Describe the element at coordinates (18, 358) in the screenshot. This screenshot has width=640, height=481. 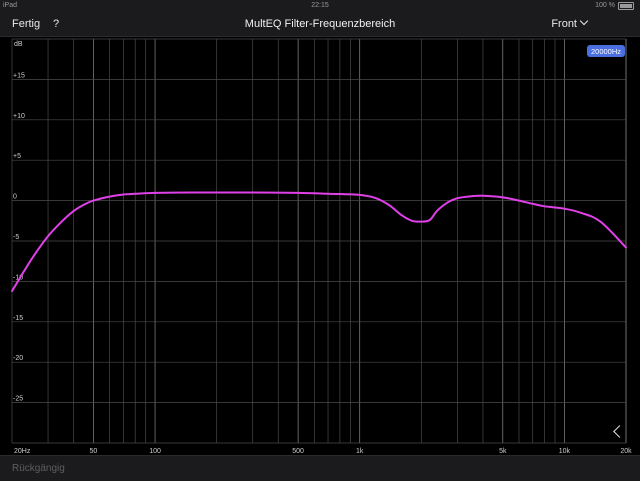
I see `y-tick-label: -20` at that location.